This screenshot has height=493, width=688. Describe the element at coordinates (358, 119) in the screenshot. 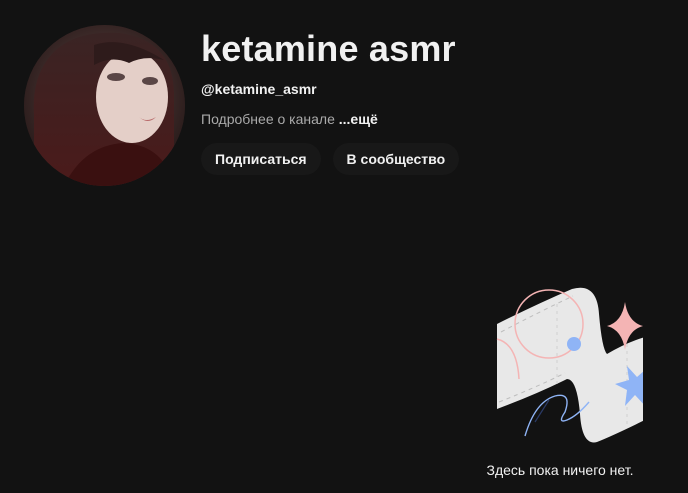

I see `description-more-link: ...ещё` at that location.